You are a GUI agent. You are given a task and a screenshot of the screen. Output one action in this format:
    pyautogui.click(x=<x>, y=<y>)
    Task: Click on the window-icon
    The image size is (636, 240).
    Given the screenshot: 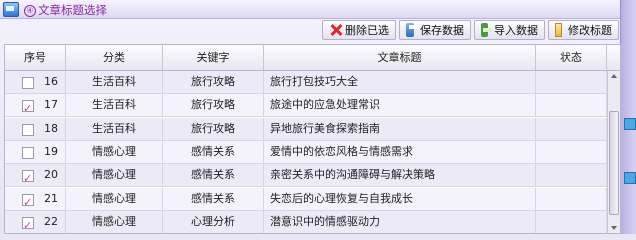 What is the action you would take?
    pyautogui.click(x=11, y=9)
    